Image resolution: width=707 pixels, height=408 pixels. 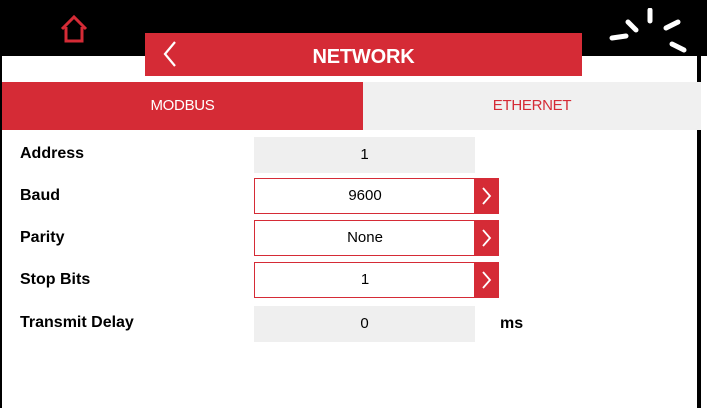 What do you see at coordinates (512, 323) in the screenshot?
I see `transmit-delay-unit: ms` at bounding box center [512, 323].